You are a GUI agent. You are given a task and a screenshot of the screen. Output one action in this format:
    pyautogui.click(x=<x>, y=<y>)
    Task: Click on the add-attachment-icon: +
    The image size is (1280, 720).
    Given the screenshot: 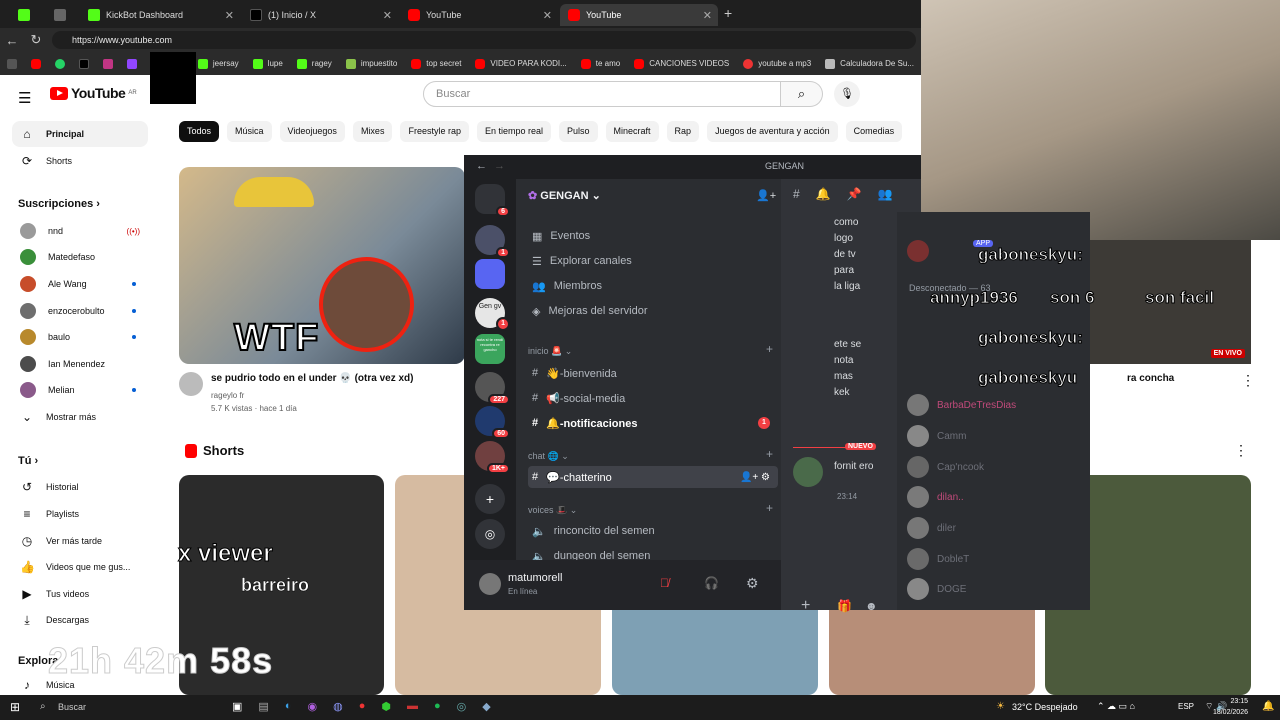 What is the action you would take?
    pyautogui.click(x=805, y=606)
    